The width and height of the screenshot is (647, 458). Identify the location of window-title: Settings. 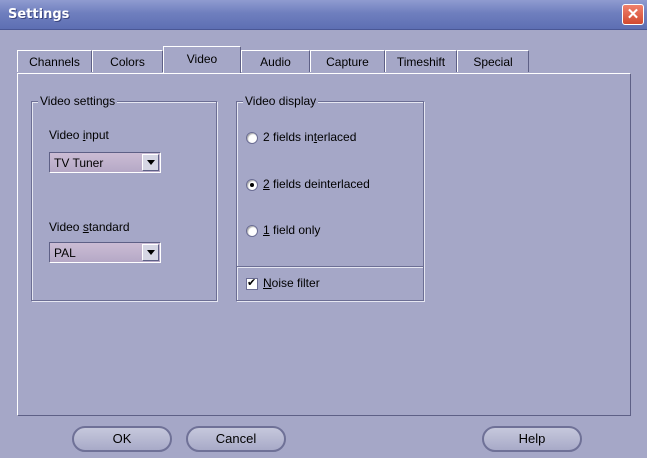
(39, 14).